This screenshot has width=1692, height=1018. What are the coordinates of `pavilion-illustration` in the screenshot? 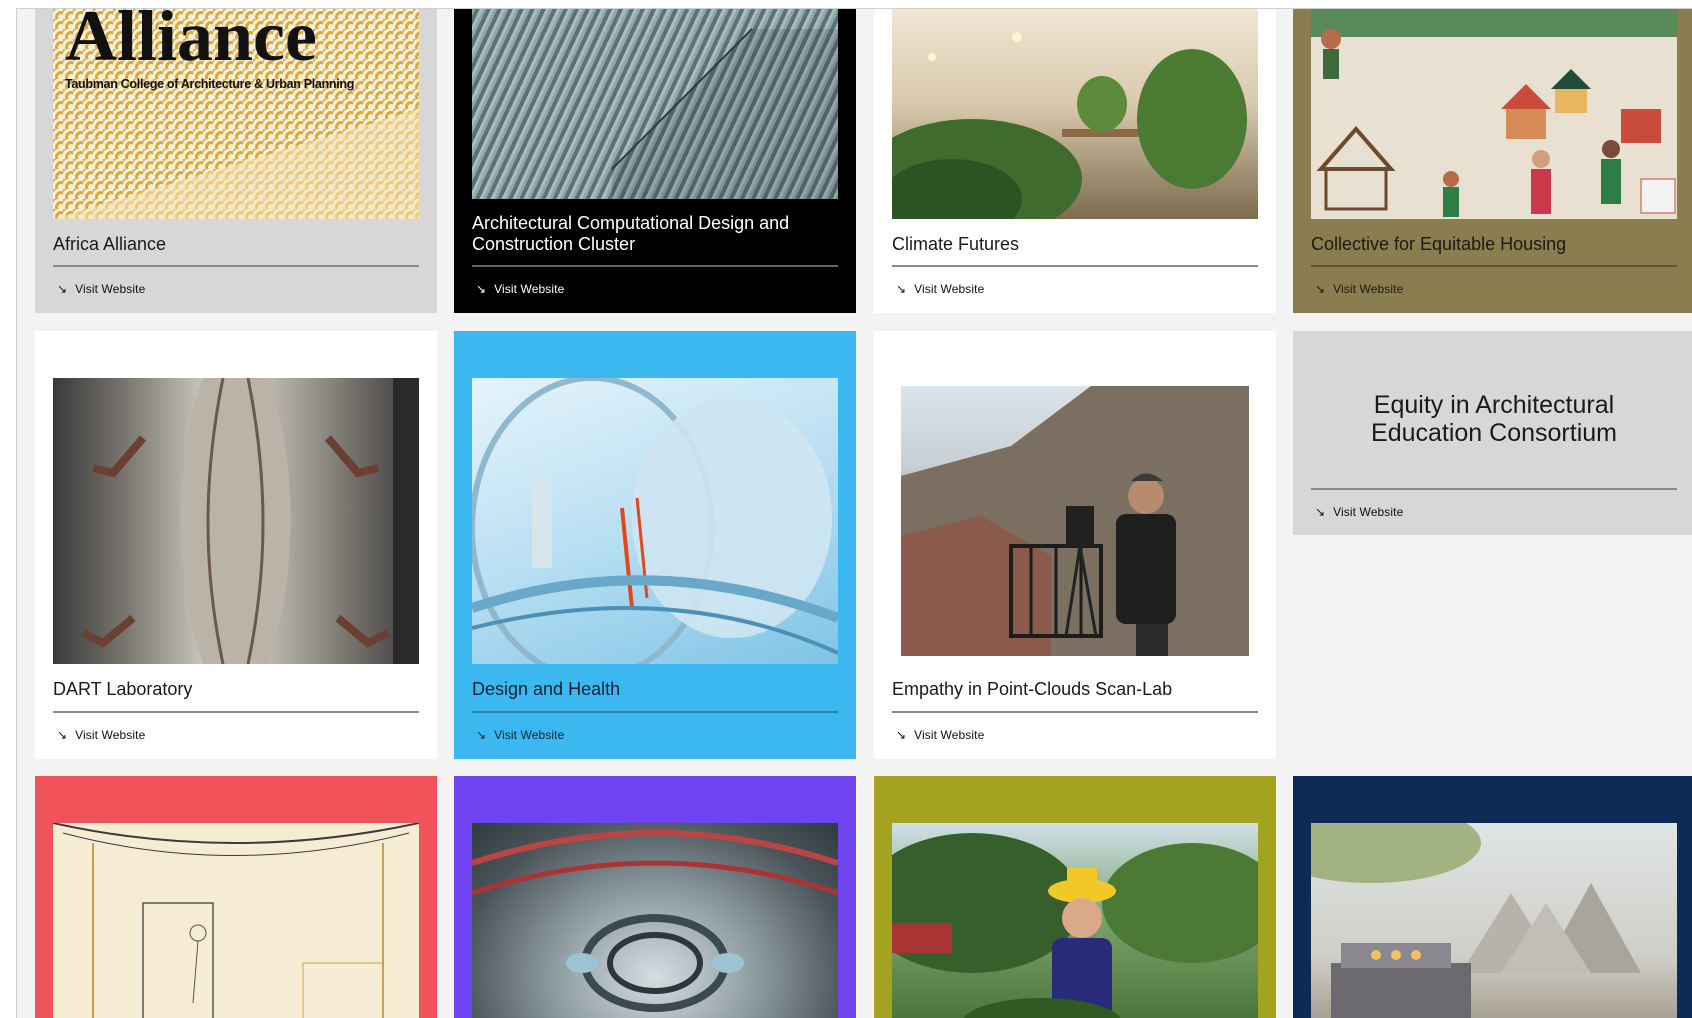 It's located at (655, 921).